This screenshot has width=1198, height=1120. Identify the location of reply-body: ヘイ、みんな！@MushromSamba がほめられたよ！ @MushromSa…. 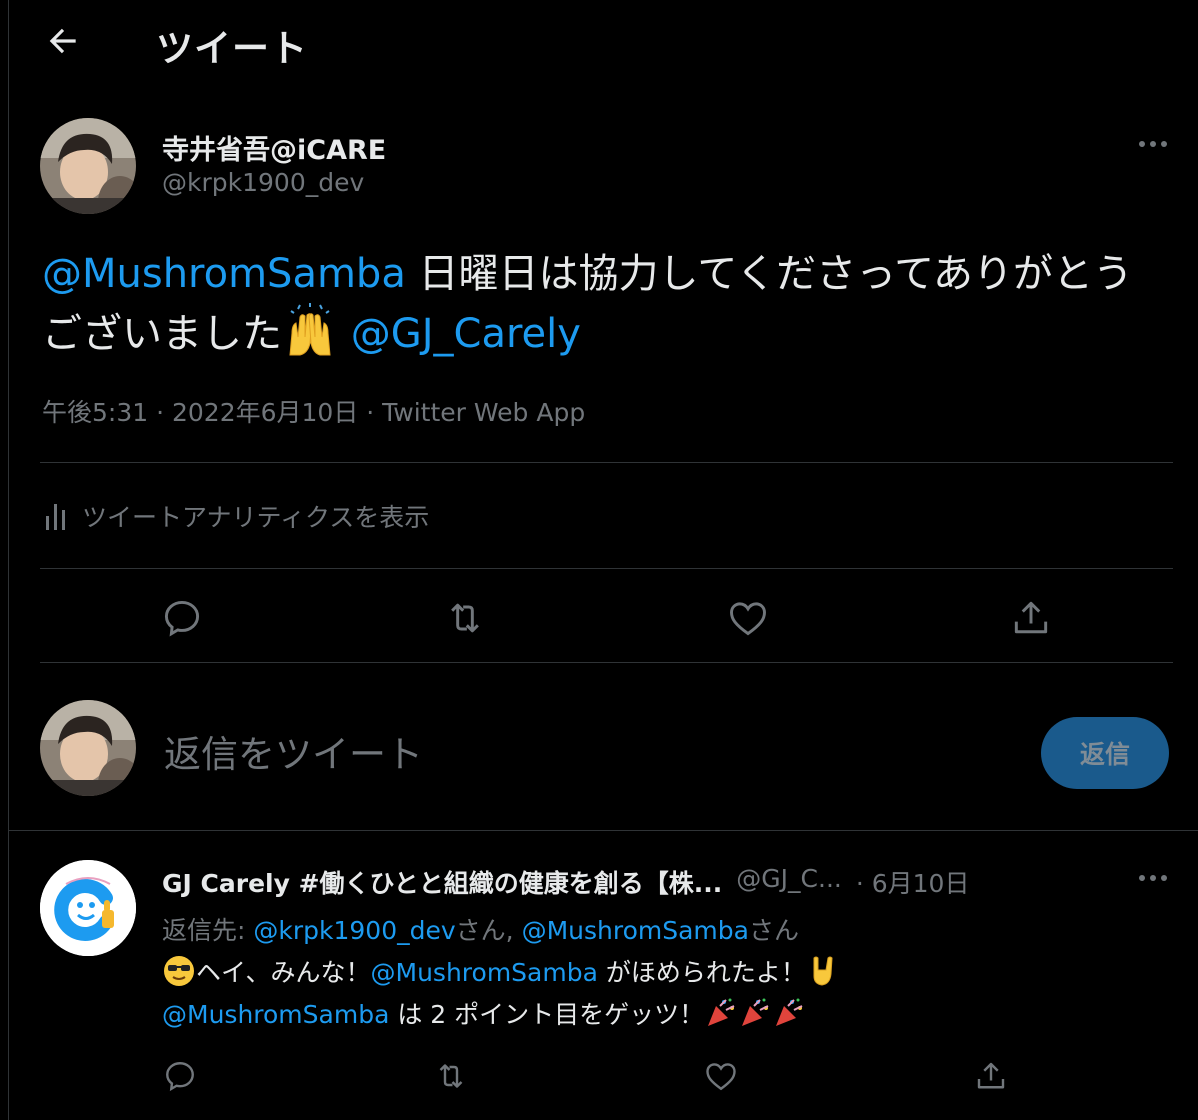
(652, 994).